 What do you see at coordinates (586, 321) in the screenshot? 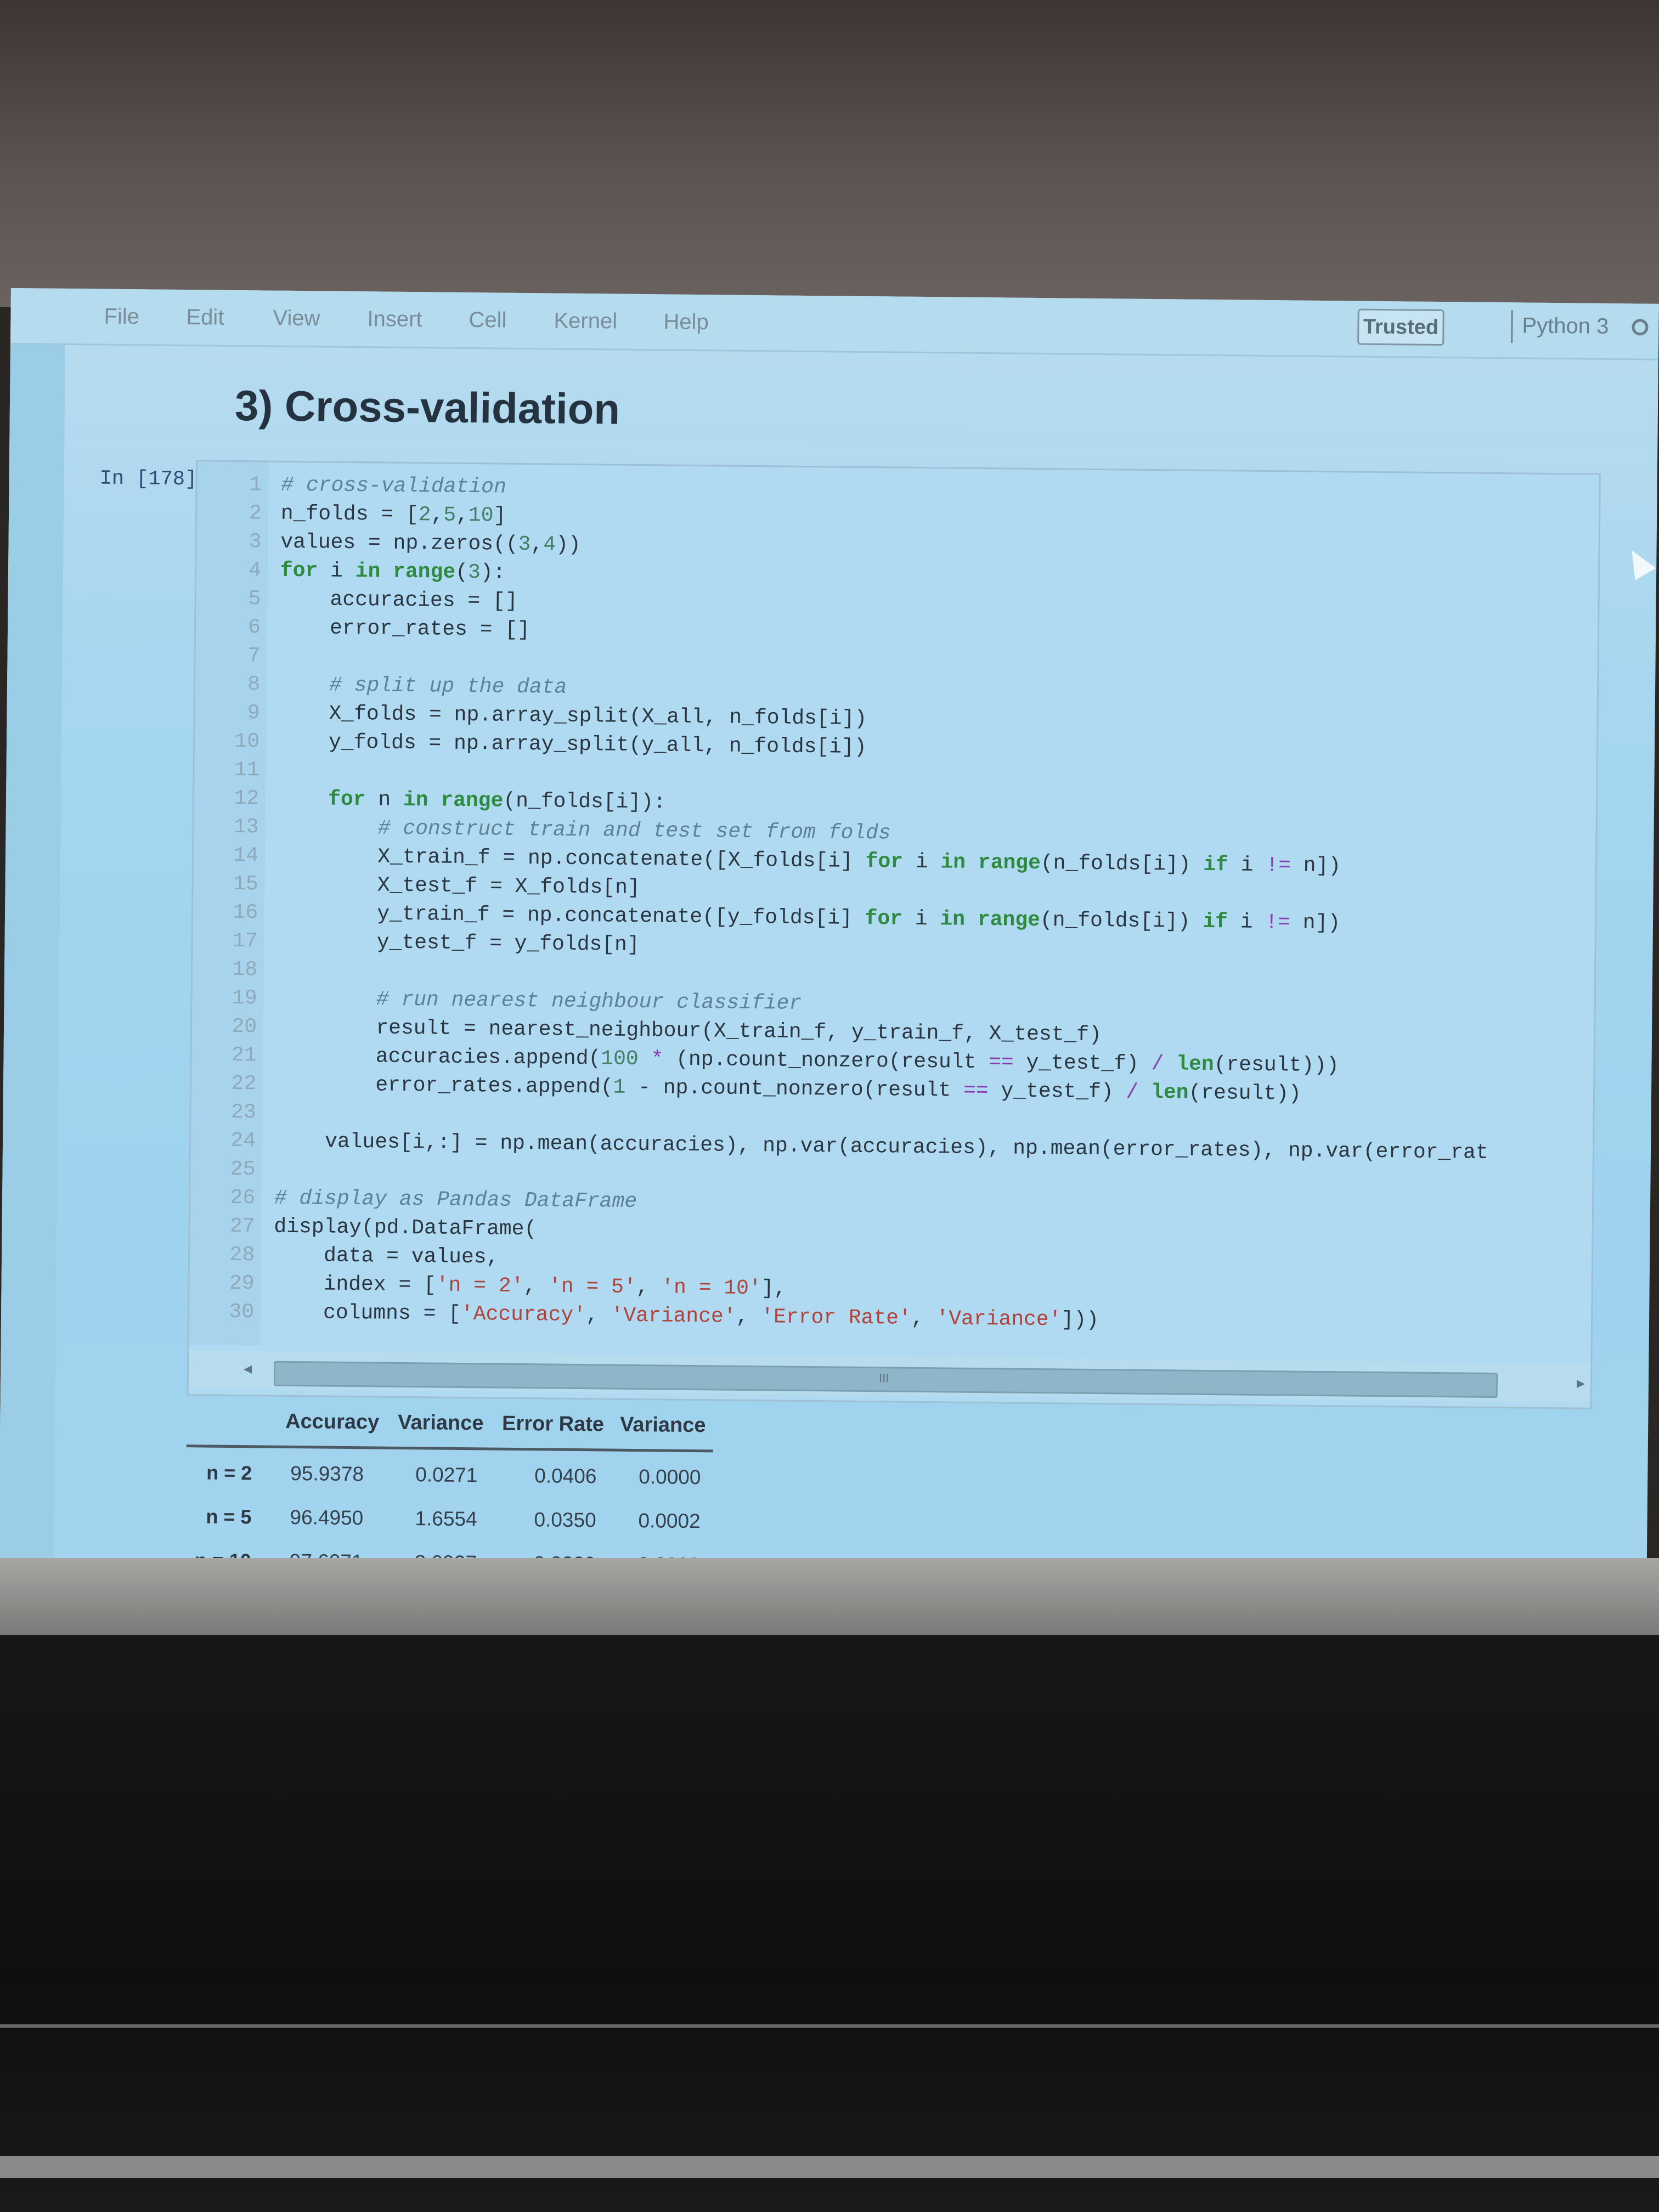
I see `menu-kernel: Kernel` at bounding box center [586, 321].